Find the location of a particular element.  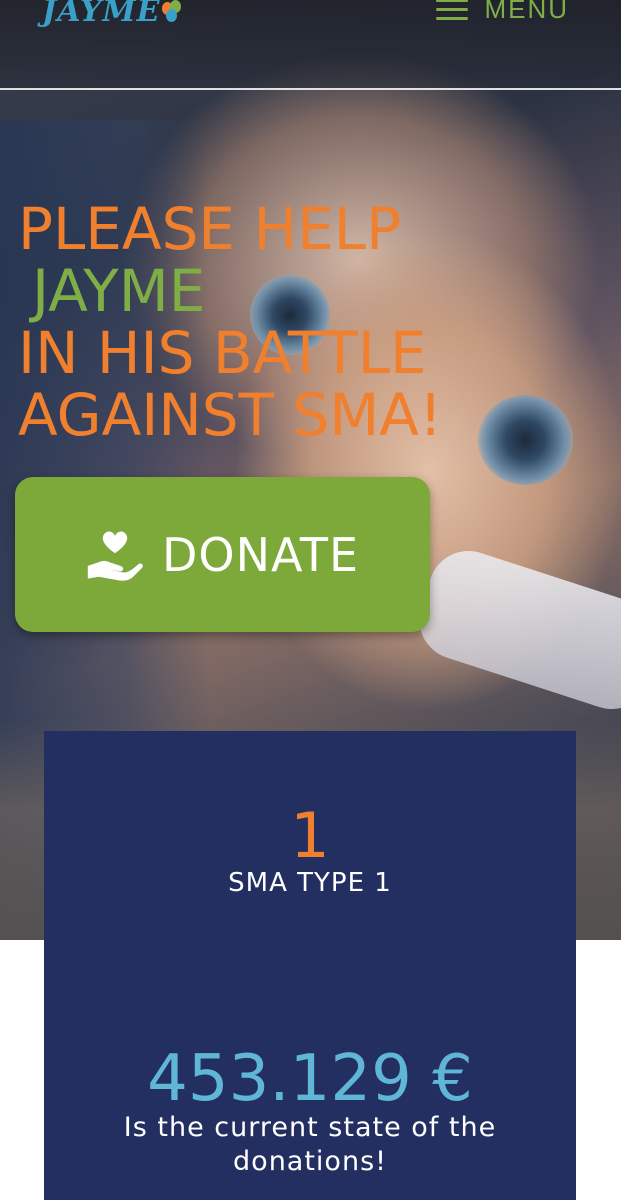

headline-line-1: PLEASE HELP is located at coordinates (210, 229).